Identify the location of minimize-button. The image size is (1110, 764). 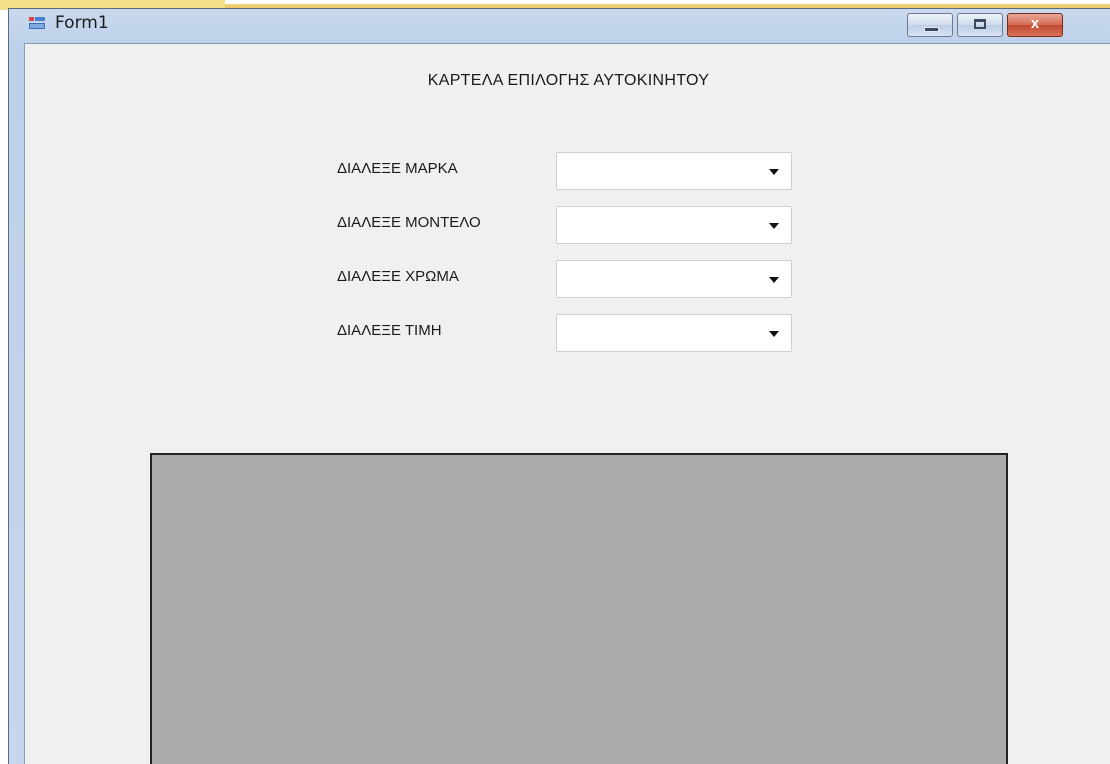
(930, 25).